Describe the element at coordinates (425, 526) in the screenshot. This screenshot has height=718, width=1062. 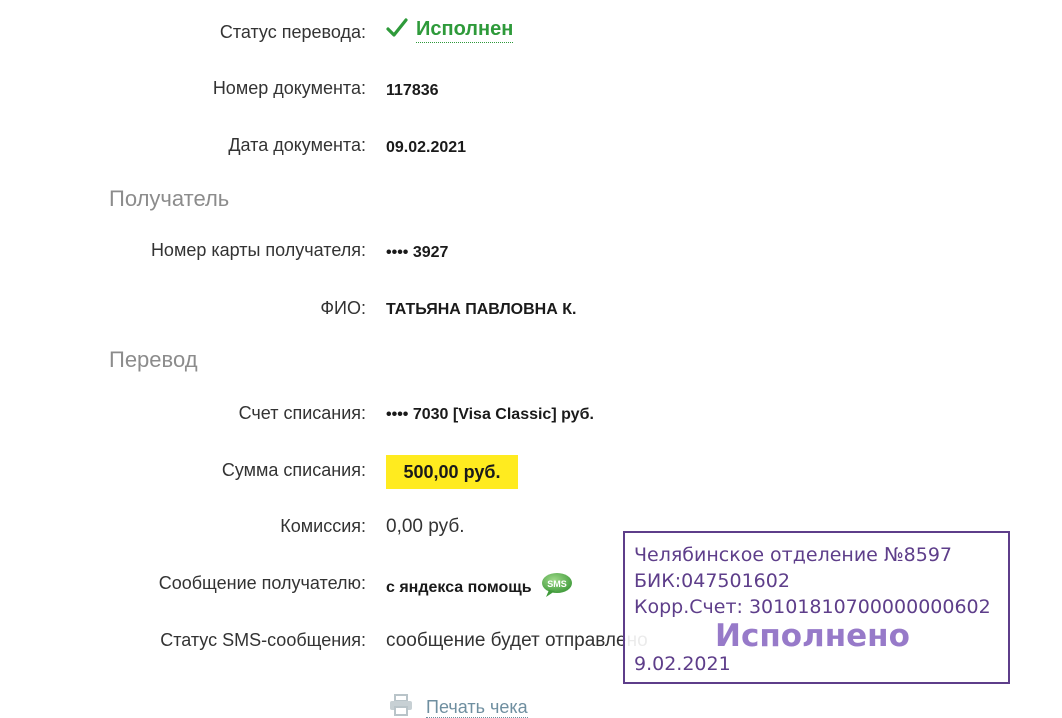
I see `commission-value: 0,00 руб.` at that location.